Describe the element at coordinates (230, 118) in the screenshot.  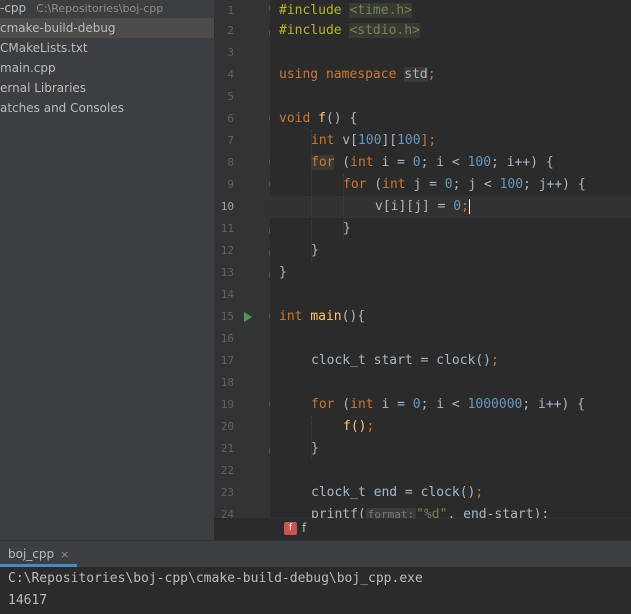
I see `line-number: 6` at that location.